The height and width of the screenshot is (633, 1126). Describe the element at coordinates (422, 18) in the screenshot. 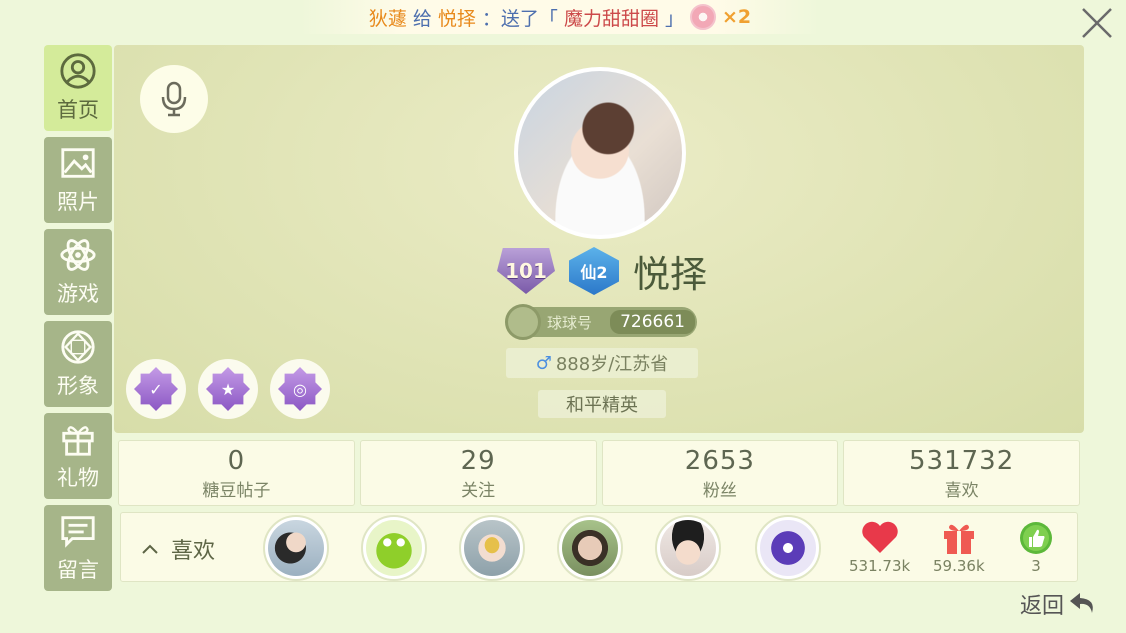

I see `banner-connector: 给` at that location.